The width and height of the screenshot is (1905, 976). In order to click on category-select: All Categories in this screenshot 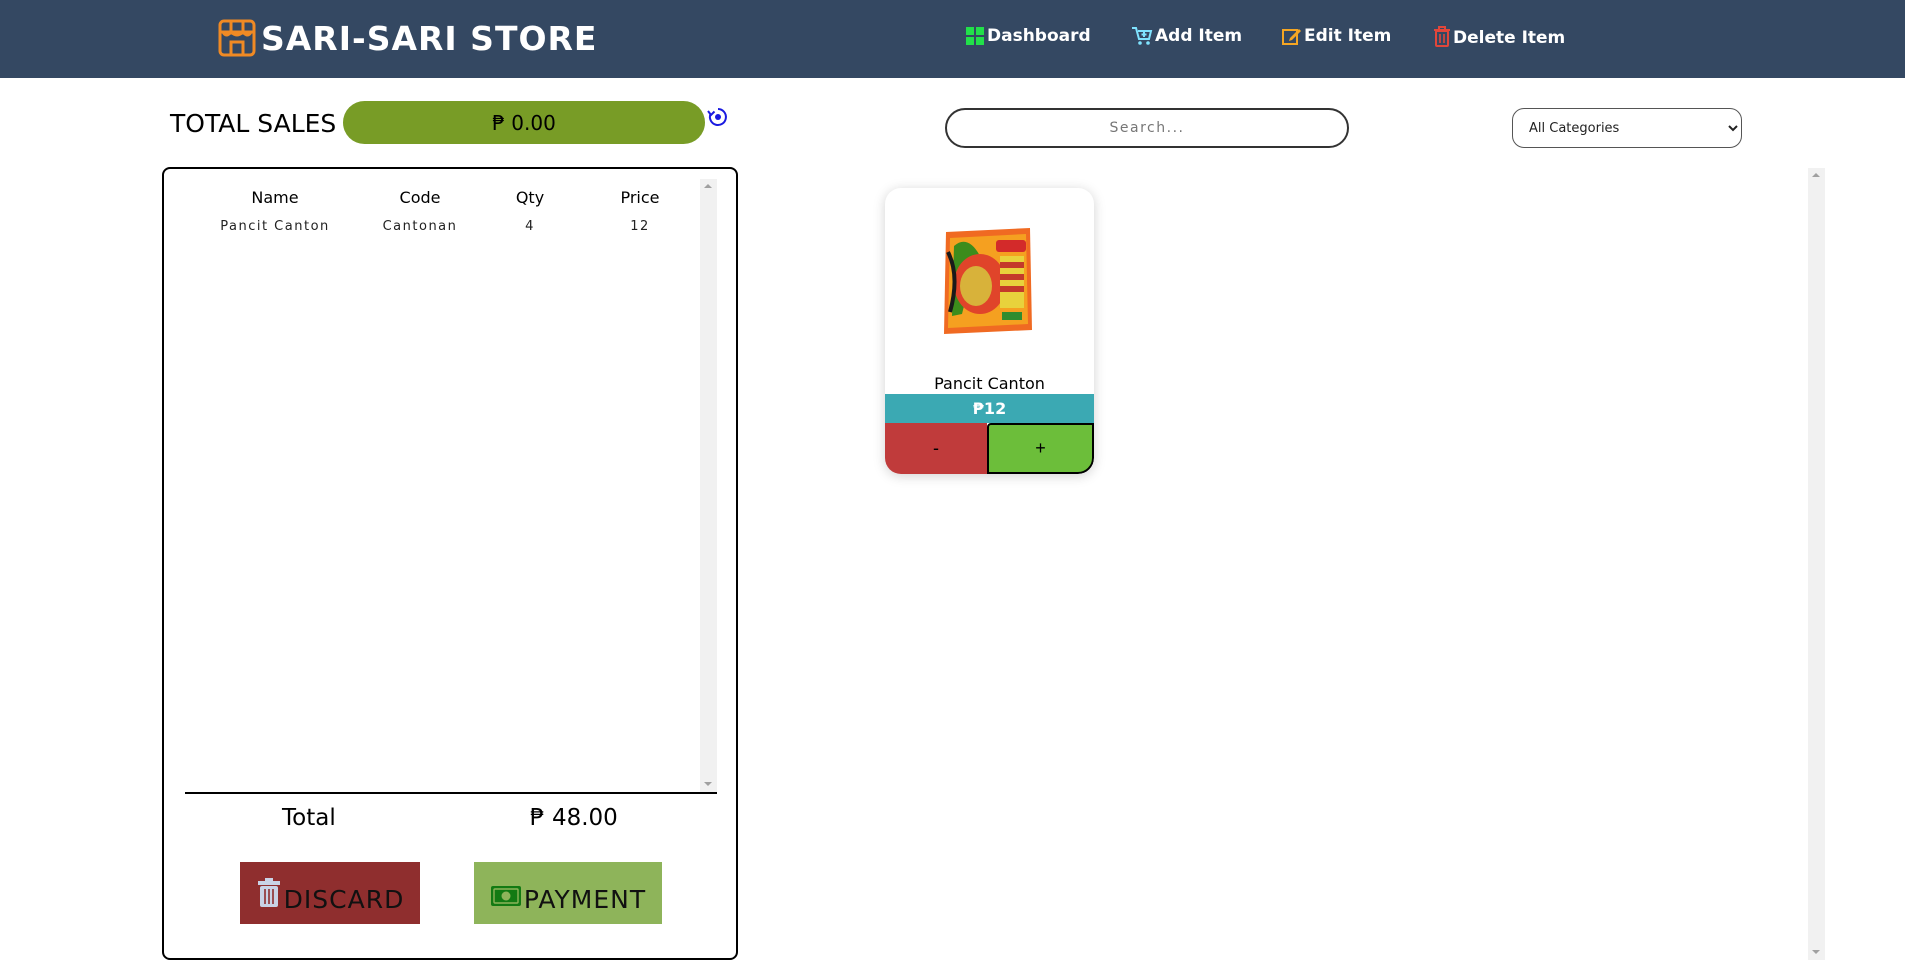, I will do `click(1627, 128)`.